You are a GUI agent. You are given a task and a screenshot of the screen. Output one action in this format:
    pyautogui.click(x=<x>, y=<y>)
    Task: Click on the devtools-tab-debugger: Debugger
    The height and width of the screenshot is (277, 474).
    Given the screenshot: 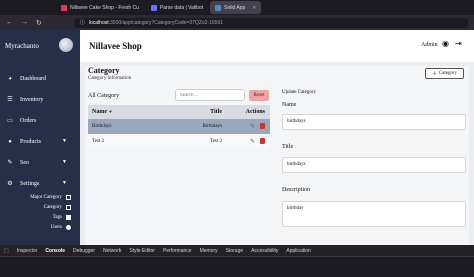 What is the action you would take?
    pyautogui.click(x=84, y=251)
    